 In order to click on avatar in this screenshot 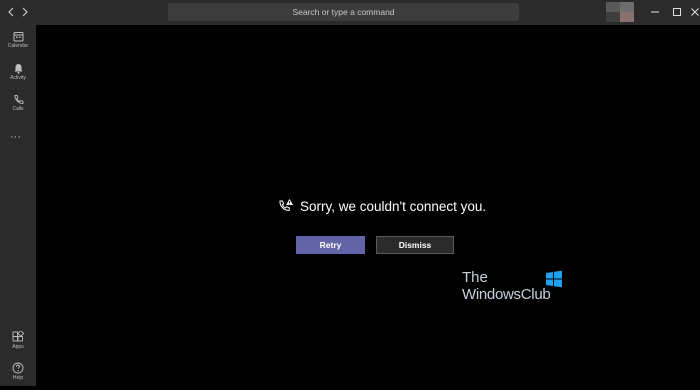, I will do `click(620, 12)`.